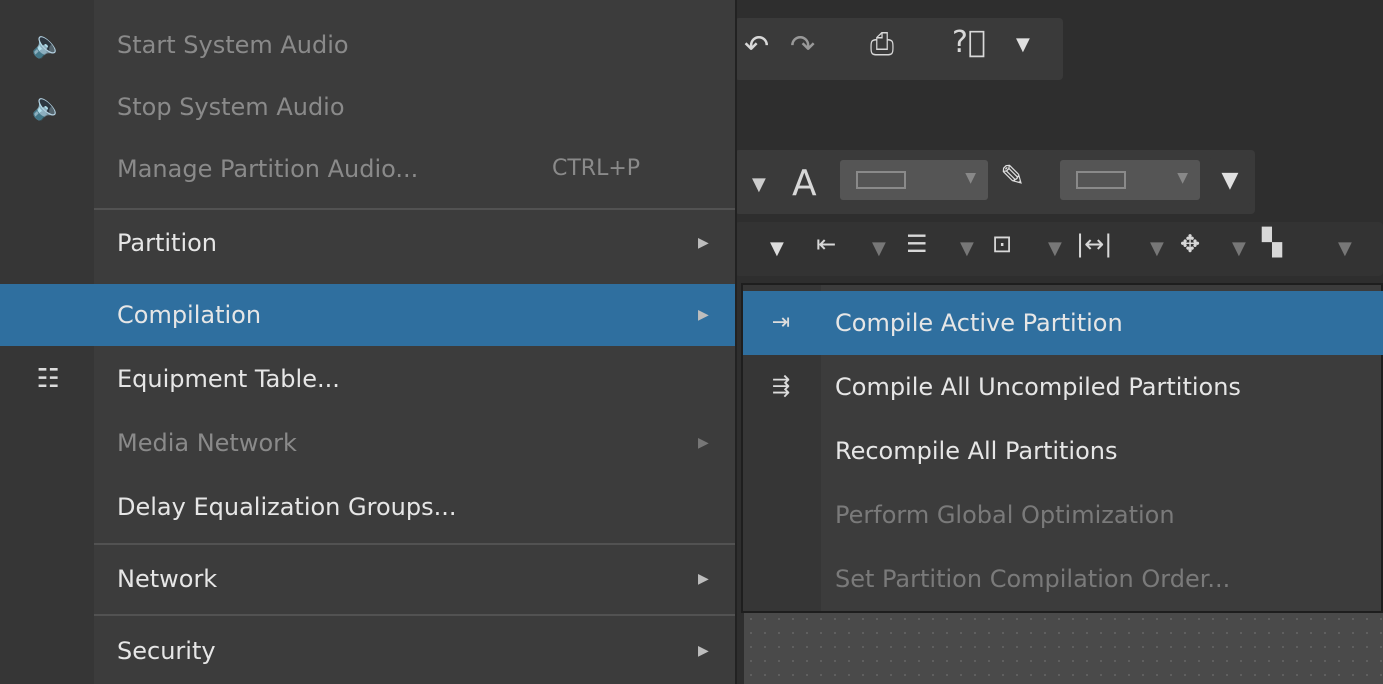 The image size is (1383, 684). What do you see at coordinates (804, 184) in the screenshot?
I see `text-color-icon: A` at bounding box center [804, 184].